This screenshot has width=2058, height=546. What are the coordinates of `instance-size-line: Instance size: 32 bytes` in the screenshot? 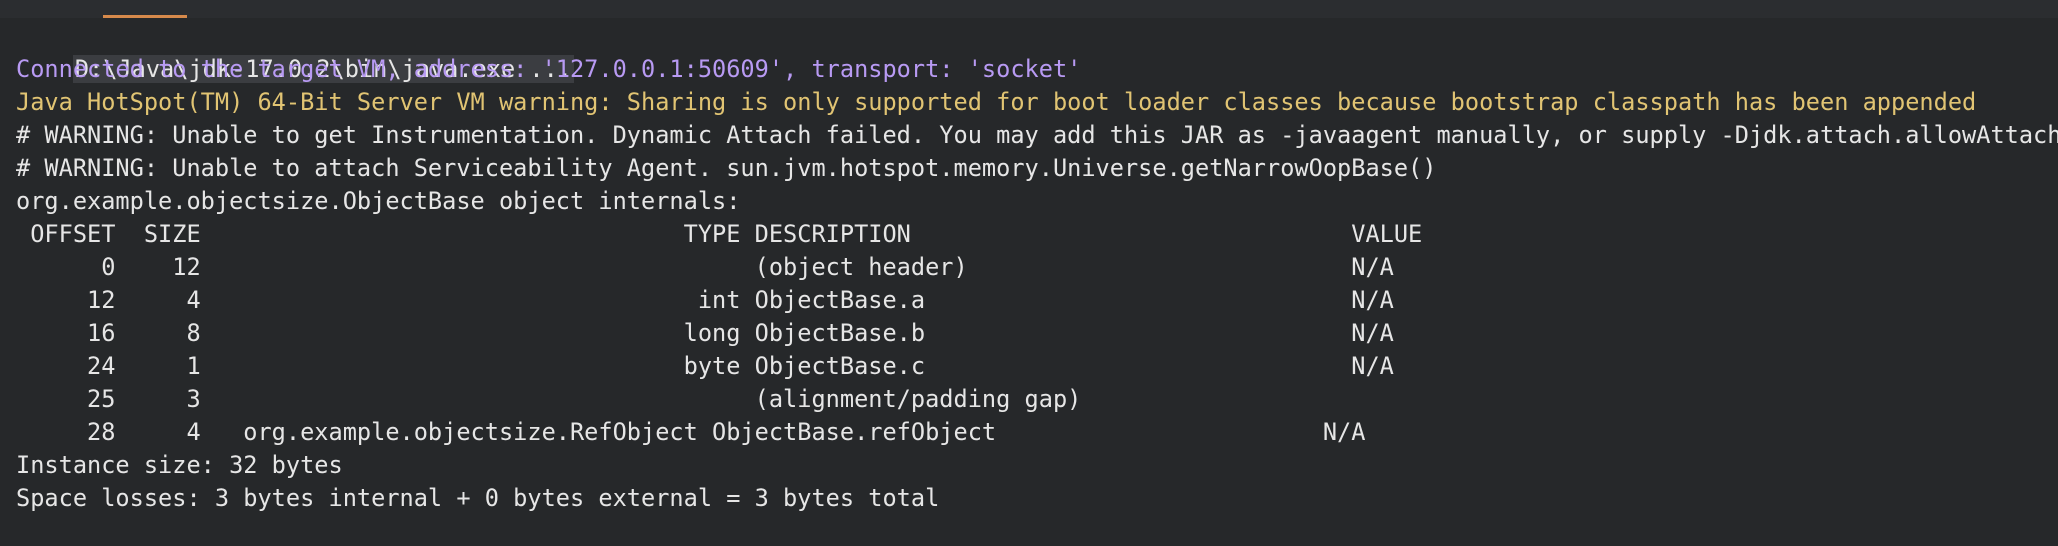 It's located at (179, 465).